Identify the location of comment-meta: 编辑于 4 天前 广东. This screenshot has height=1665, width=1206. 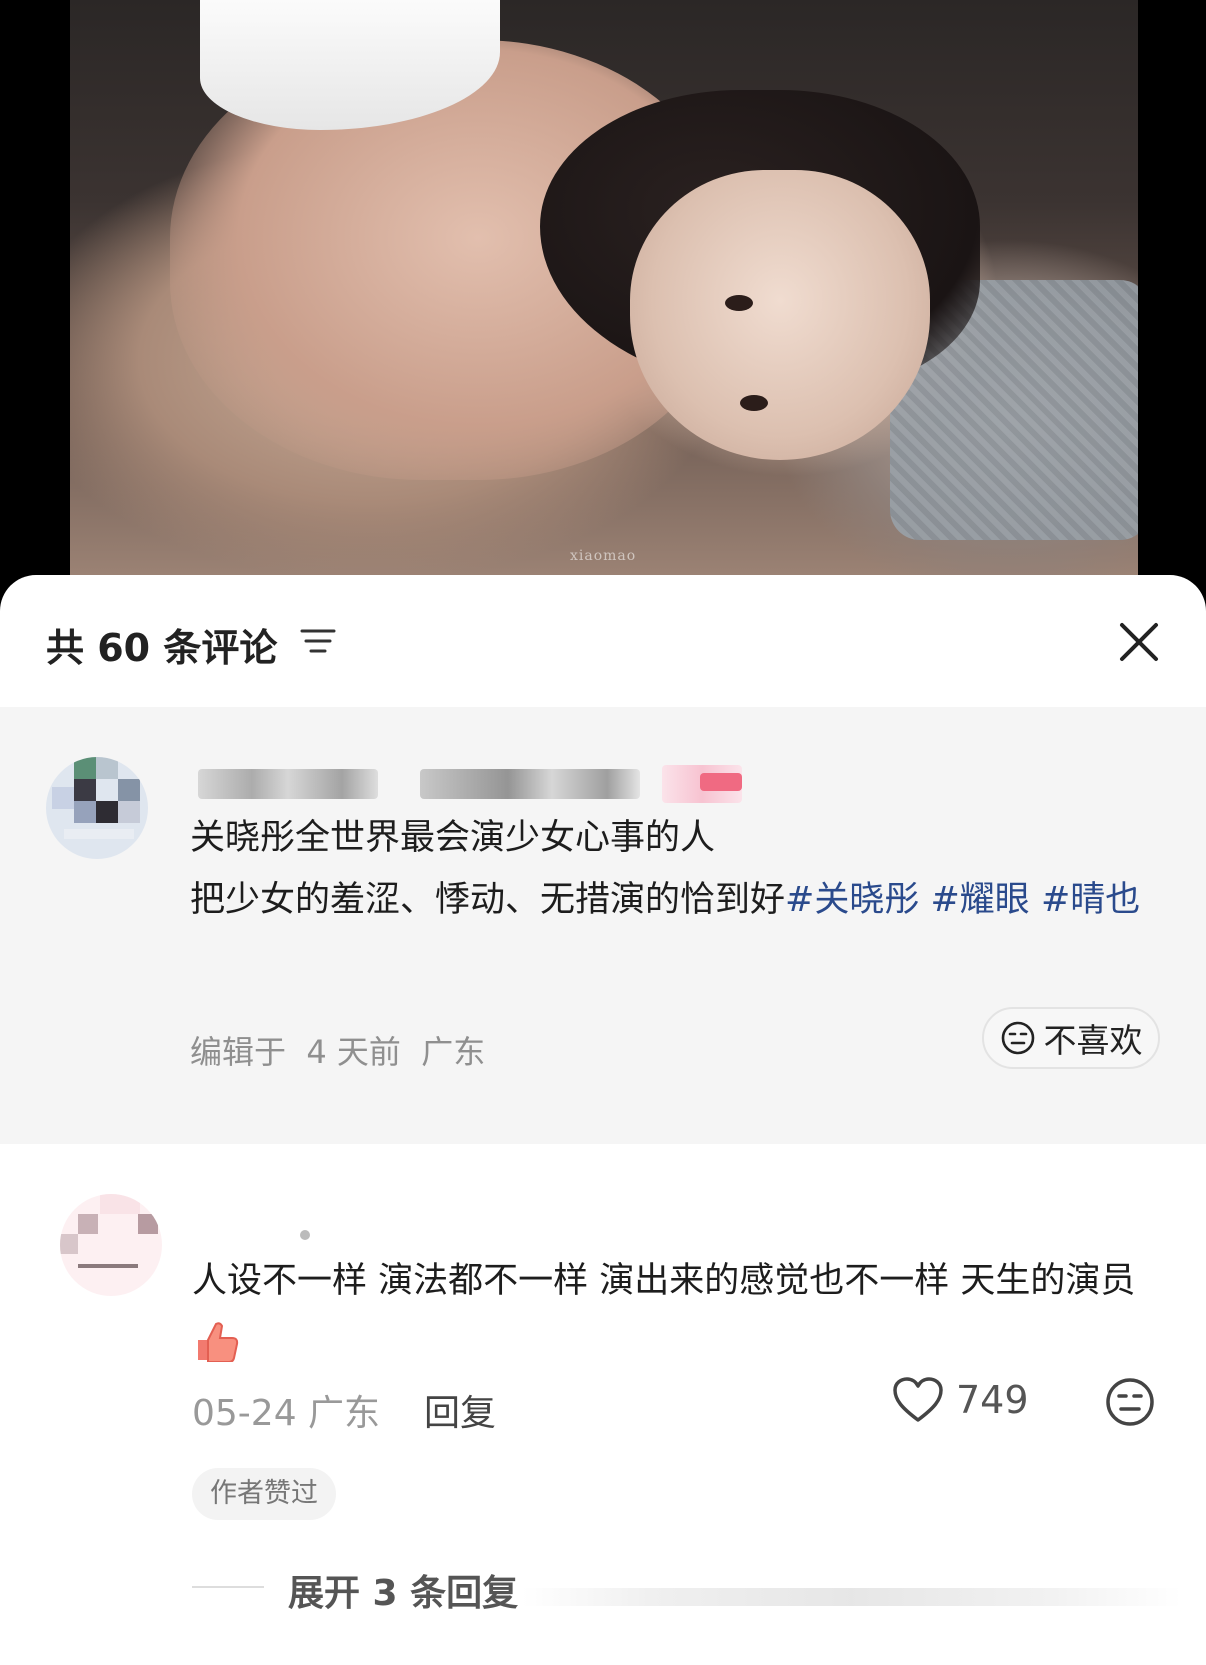
(338, 1052).